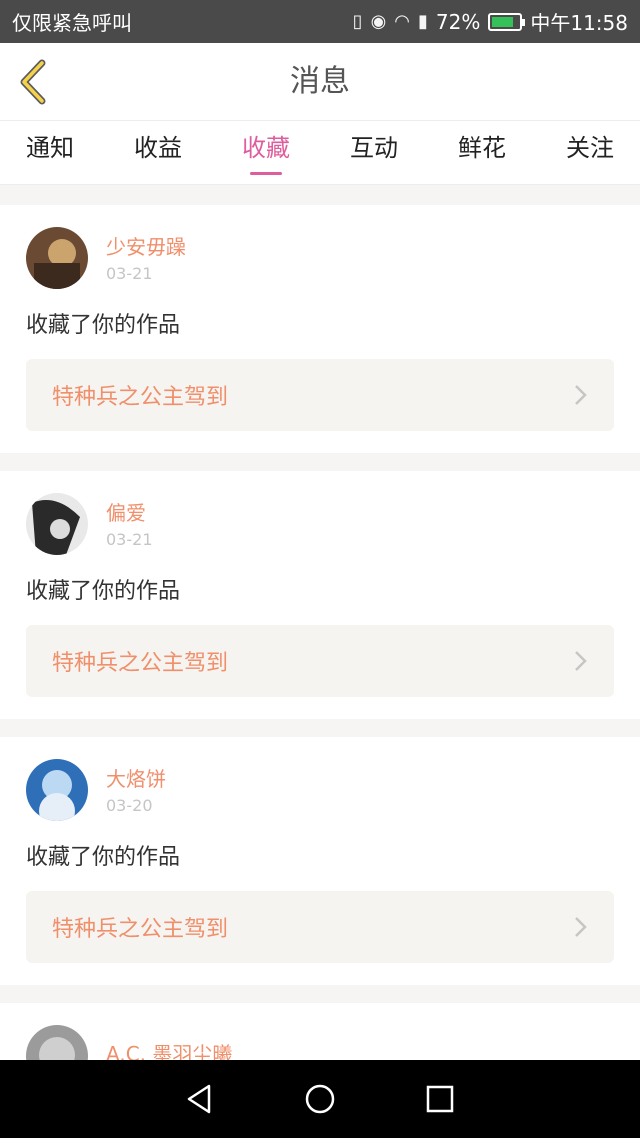 The height and width of the screenshot is (1138, 640). I want to click on back-triangle-icon, so click(200, 1099).